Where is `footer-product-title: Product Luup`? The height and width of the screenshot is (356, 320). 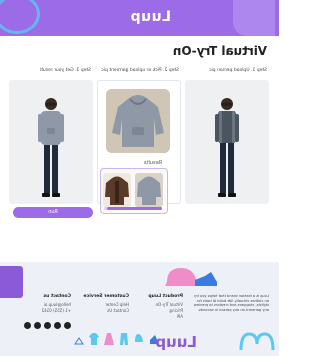
footer-product-title: Product Luup is located at coordinates (165, 296).